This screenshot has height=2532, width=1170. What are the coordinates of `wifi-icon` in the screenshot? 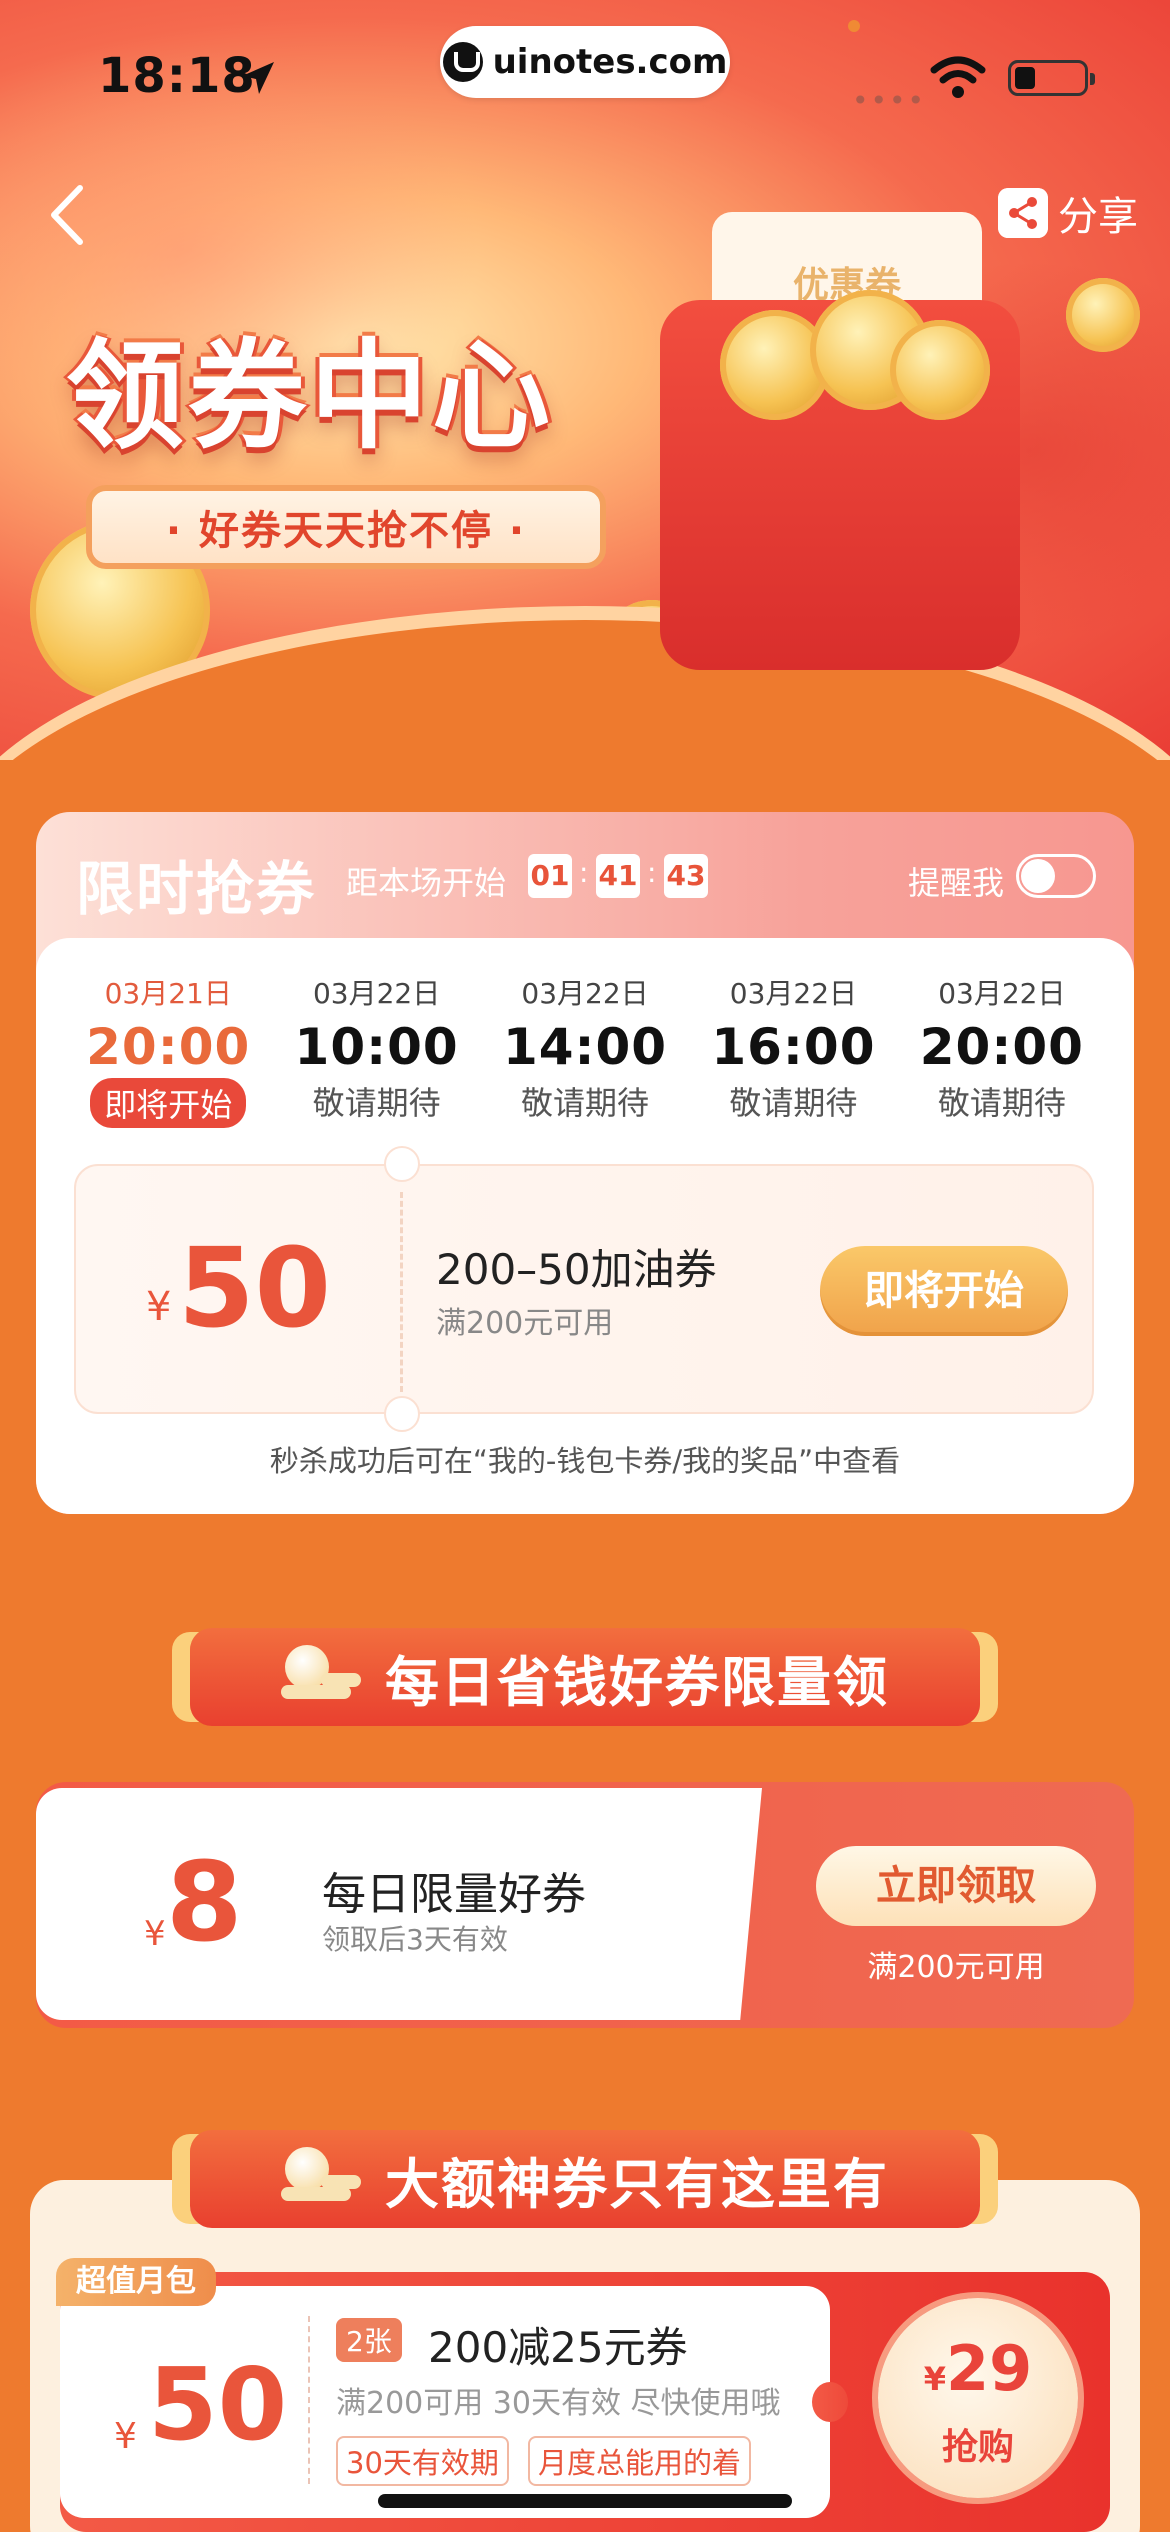 It's located at (958, 77).